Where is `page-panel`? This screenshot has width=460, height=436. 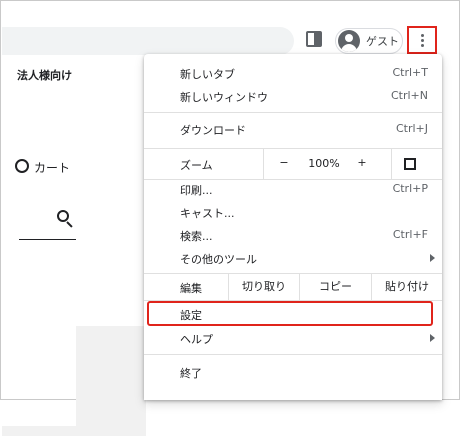
page-panel is located at coordinates (111, 381).